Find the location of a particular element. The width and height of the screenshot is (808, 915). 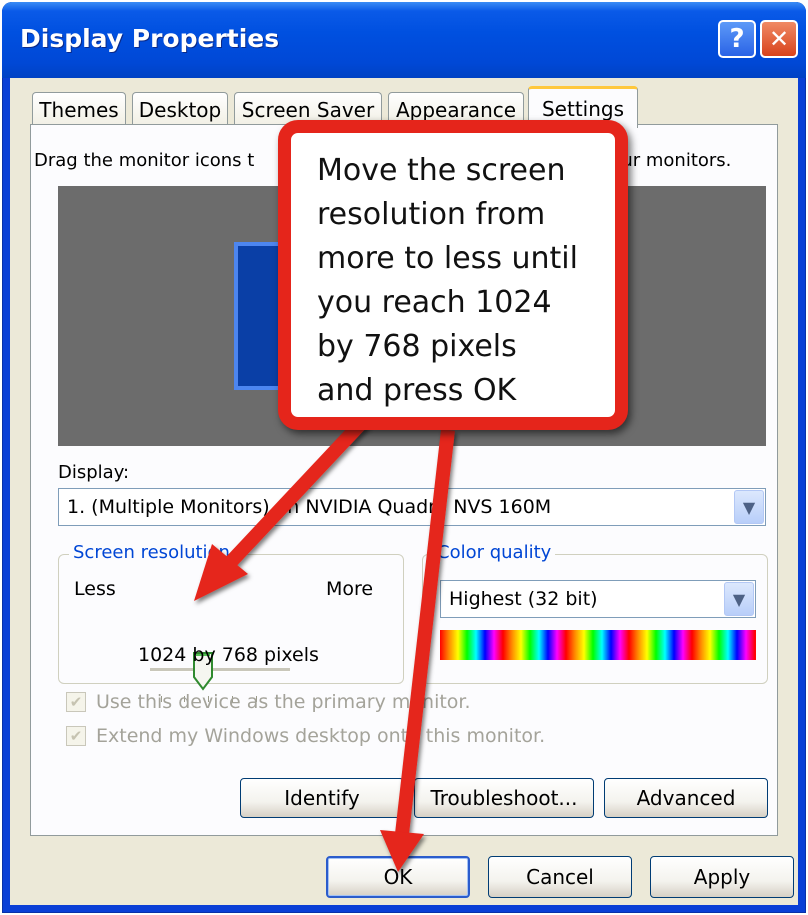

display-label: Display: is located at coordinates (94, 472).